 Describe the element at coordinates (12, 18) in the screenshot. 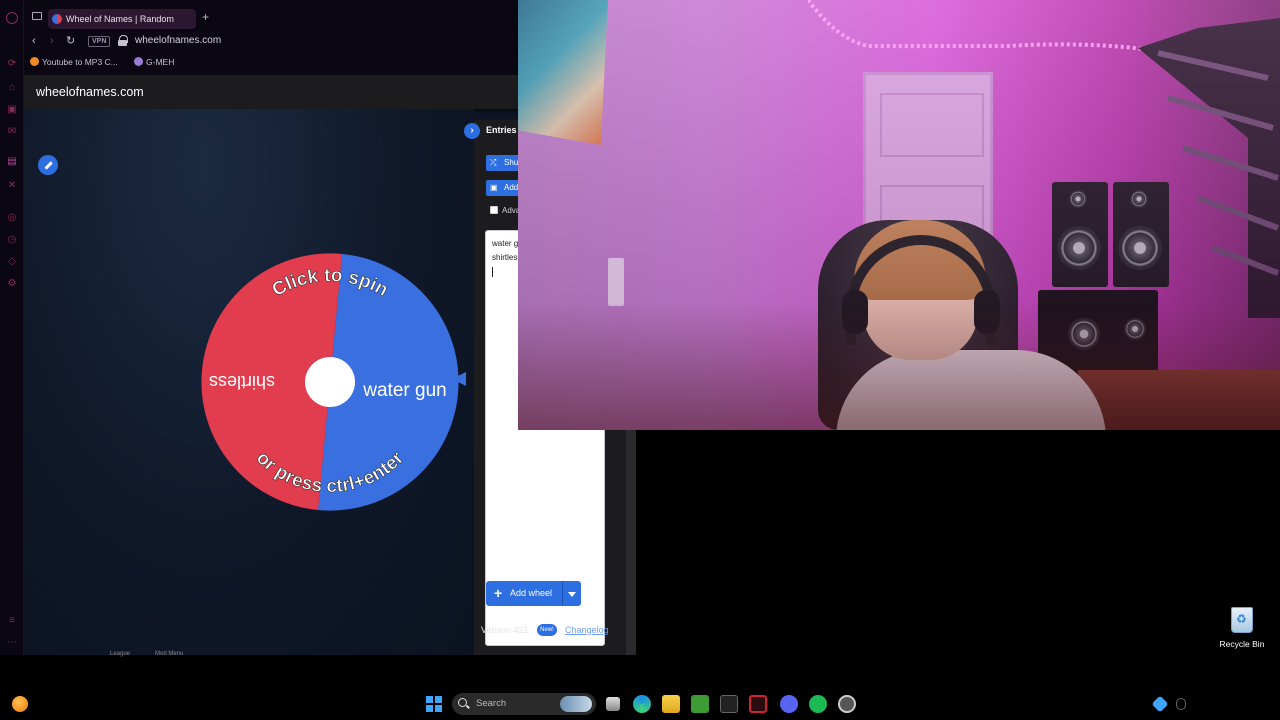

I see `opera-logo-icon` at that location.